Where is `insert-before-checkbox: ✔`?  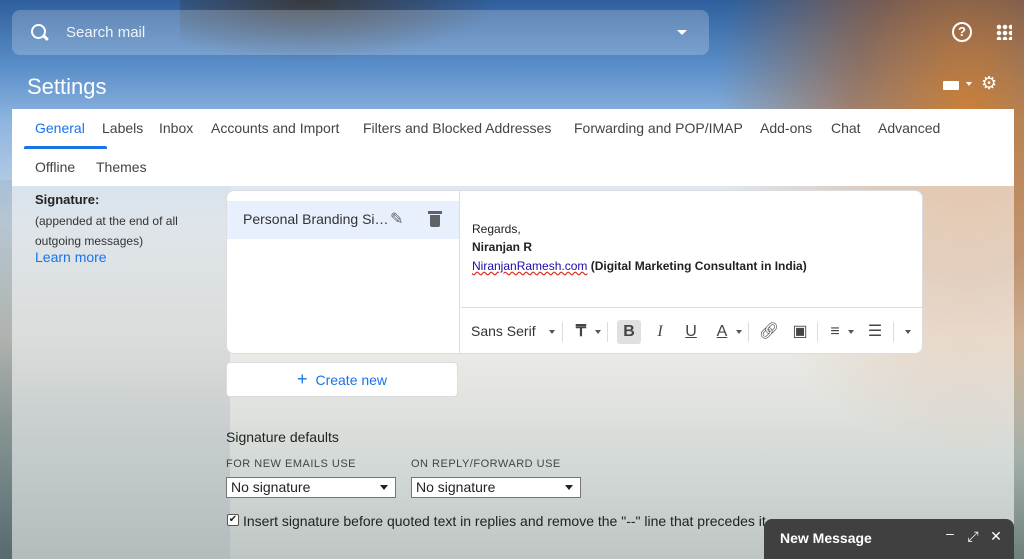 insert-before-checkbox: ✔ is located at coordinates (233, 520).